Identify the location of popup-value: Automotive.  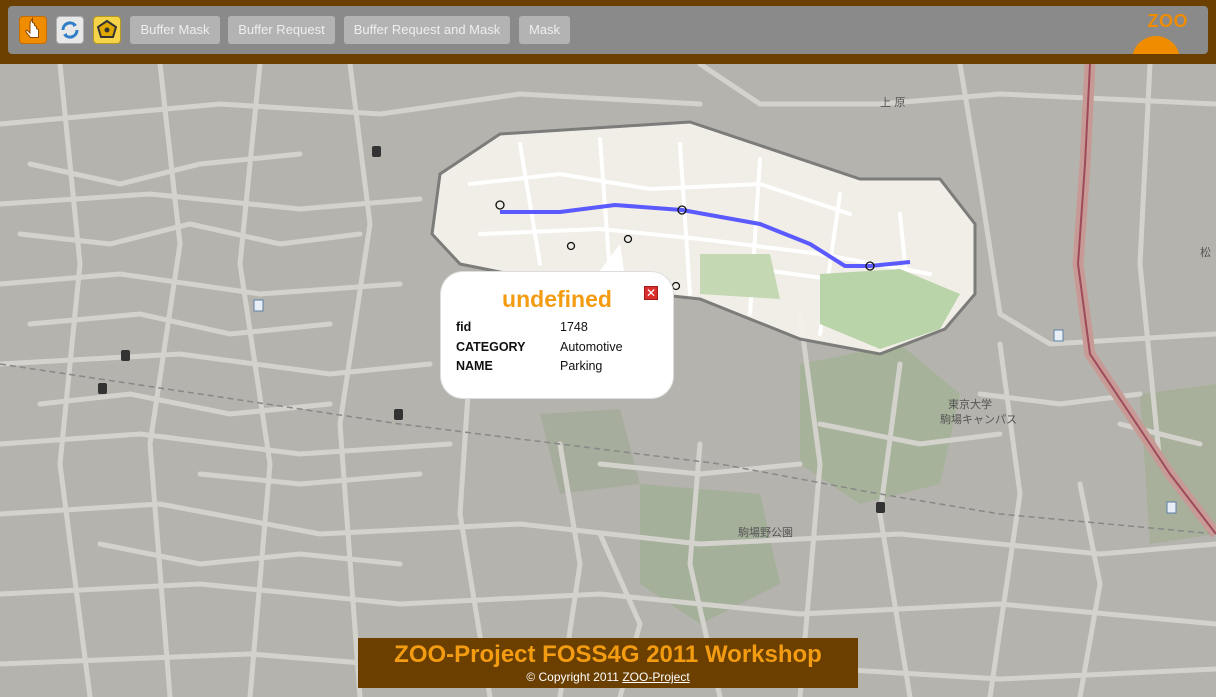
(591, 347).